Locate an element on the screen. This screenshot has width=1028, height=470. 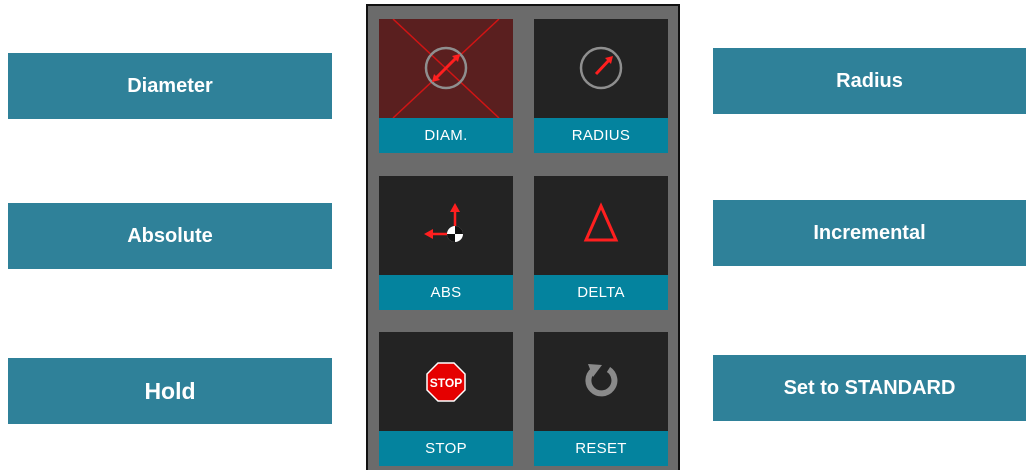
hold-label: Hold is located at coordinates (170, 391).